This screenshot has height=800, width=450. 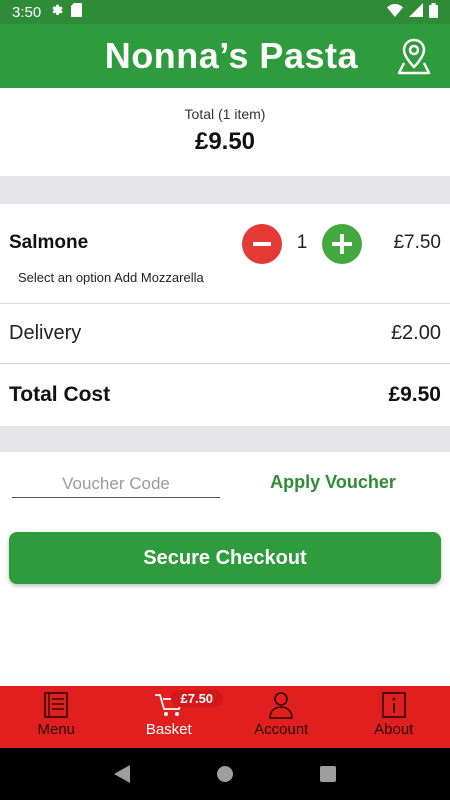 I want to click on home-icon, so click(x=225, y=774).